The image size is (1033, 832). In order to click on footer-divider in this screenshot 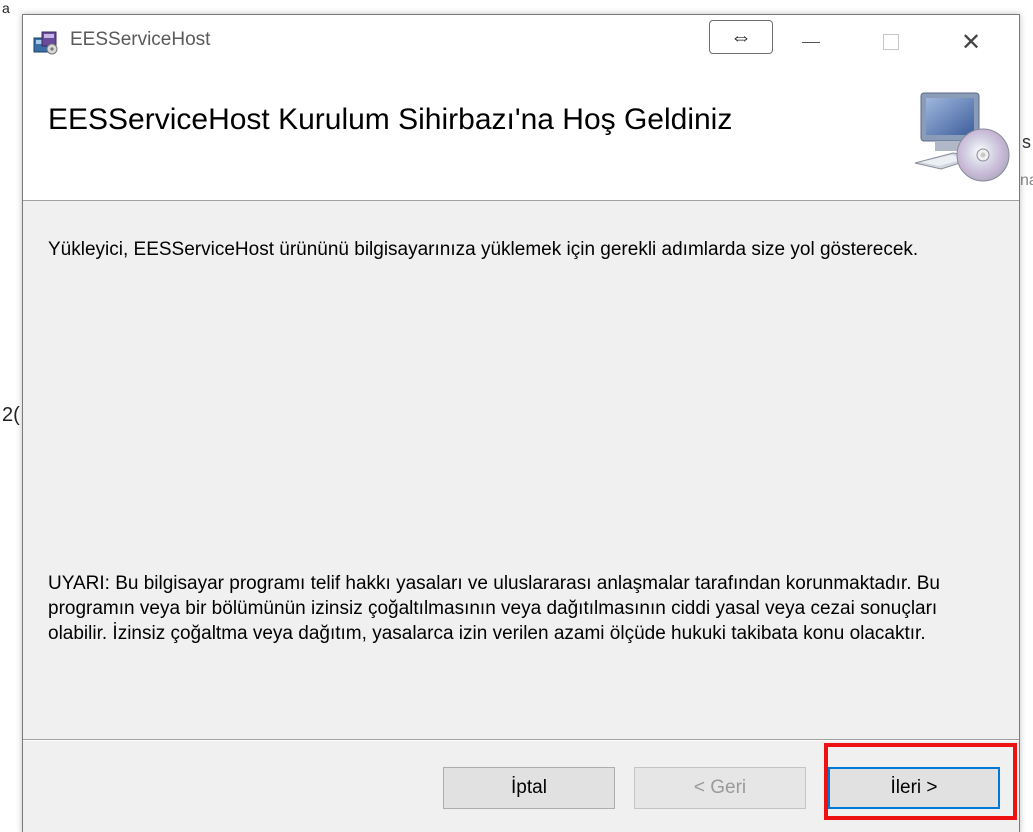, I will do `click(521, 740)`.